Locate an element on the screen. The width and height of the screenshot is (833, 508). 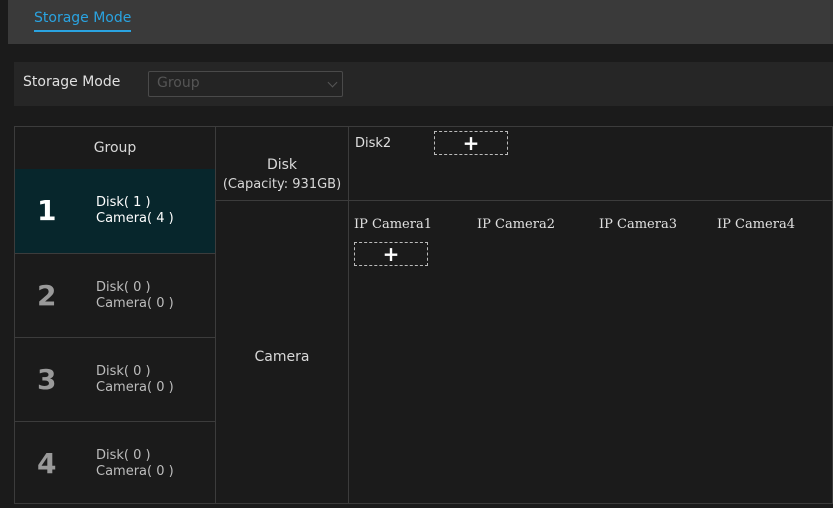
disk-label: Disk is located at coordinates (282, 165).